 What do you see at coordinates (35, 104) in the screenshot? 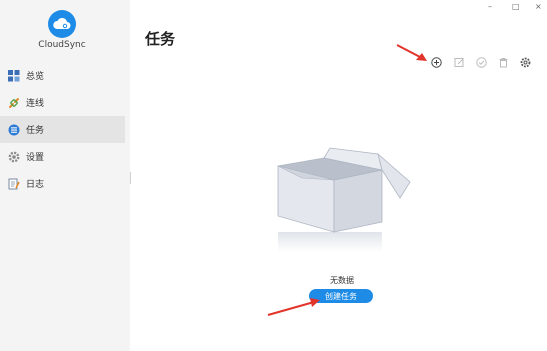
I see `sidebar-item-label: 连线` at bounding box center [35, 104].